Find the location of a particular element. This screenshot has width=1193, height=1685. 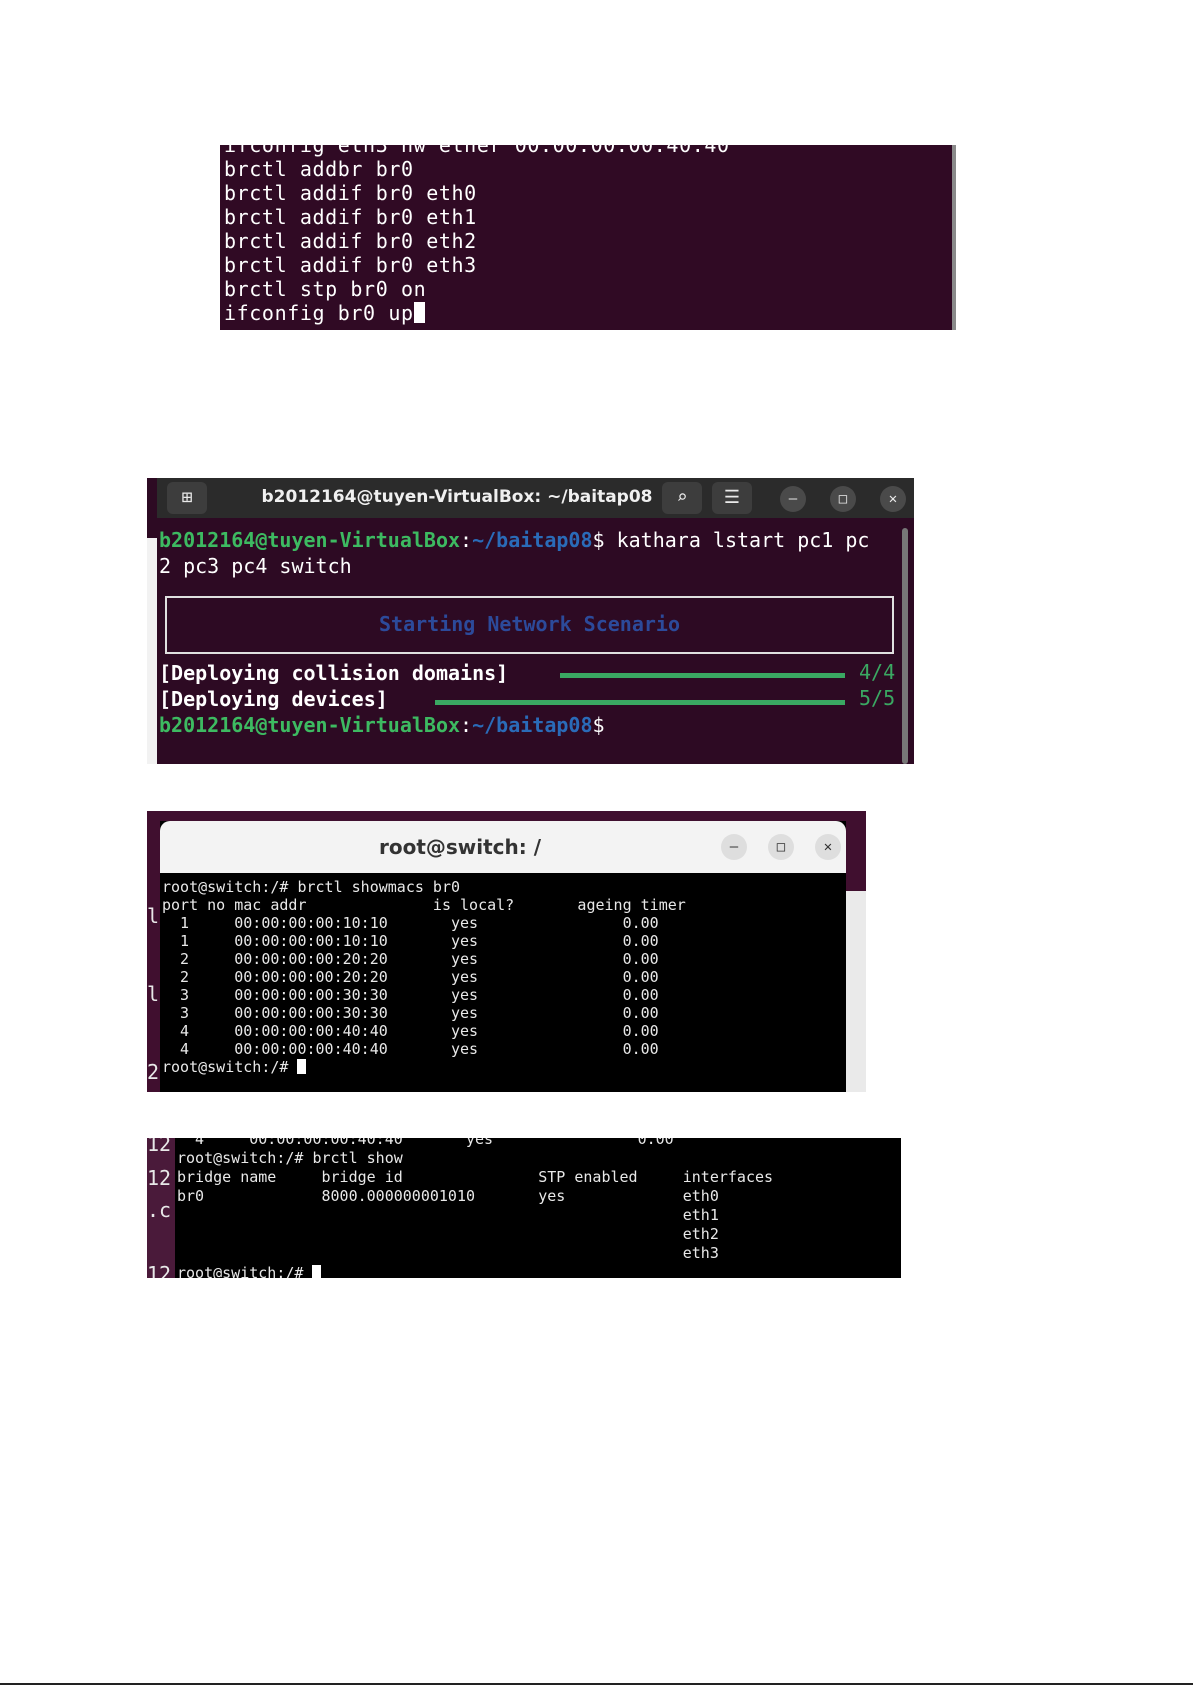

collision-domains-progress-bar is located at coordinates (702, 675).